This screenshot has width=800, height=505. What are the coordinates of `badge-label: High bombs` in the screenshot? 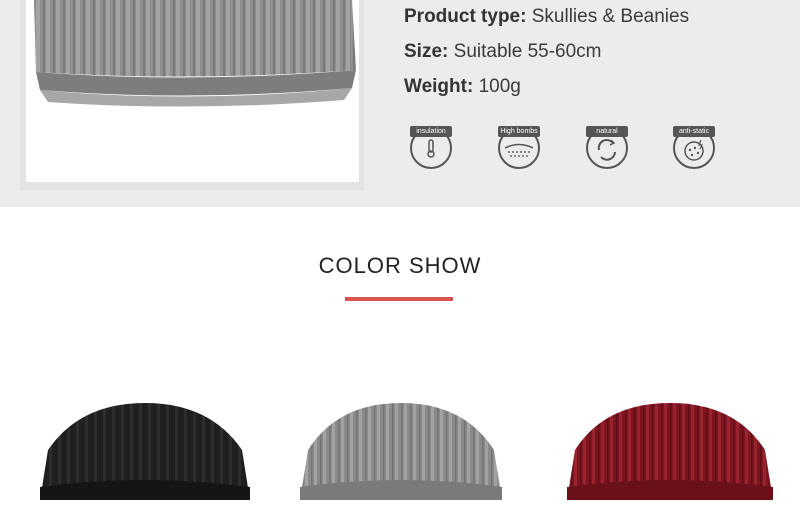 It's located at (519, 131).